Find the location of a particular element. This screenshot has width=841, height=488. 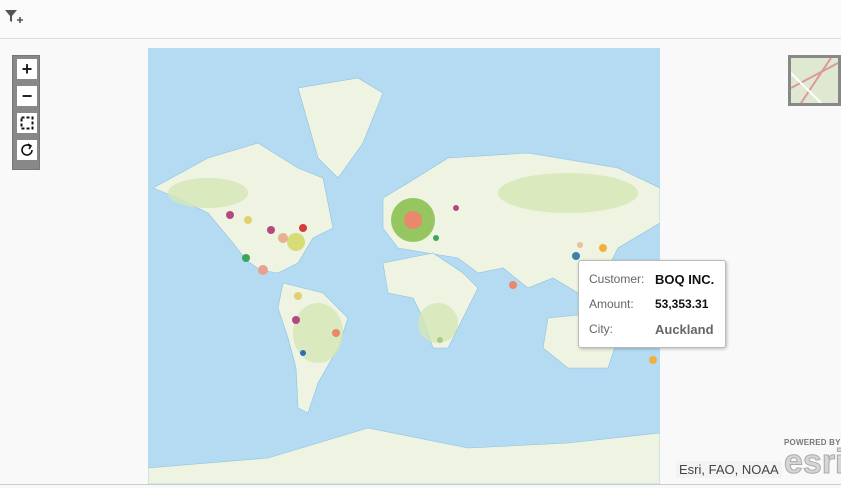

city-value: Auckland is located at coordinates (684, 329).